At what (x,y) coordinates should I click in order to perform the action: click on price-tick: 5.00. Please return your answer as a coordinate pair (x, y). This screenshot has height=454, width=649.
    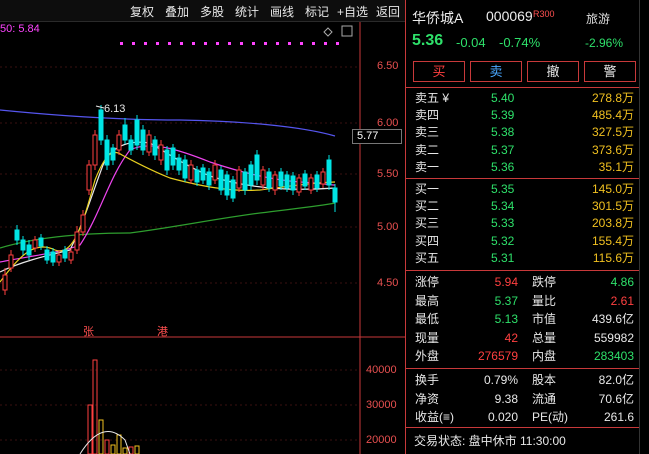
    Looking at the image, I should click on (388, 227).